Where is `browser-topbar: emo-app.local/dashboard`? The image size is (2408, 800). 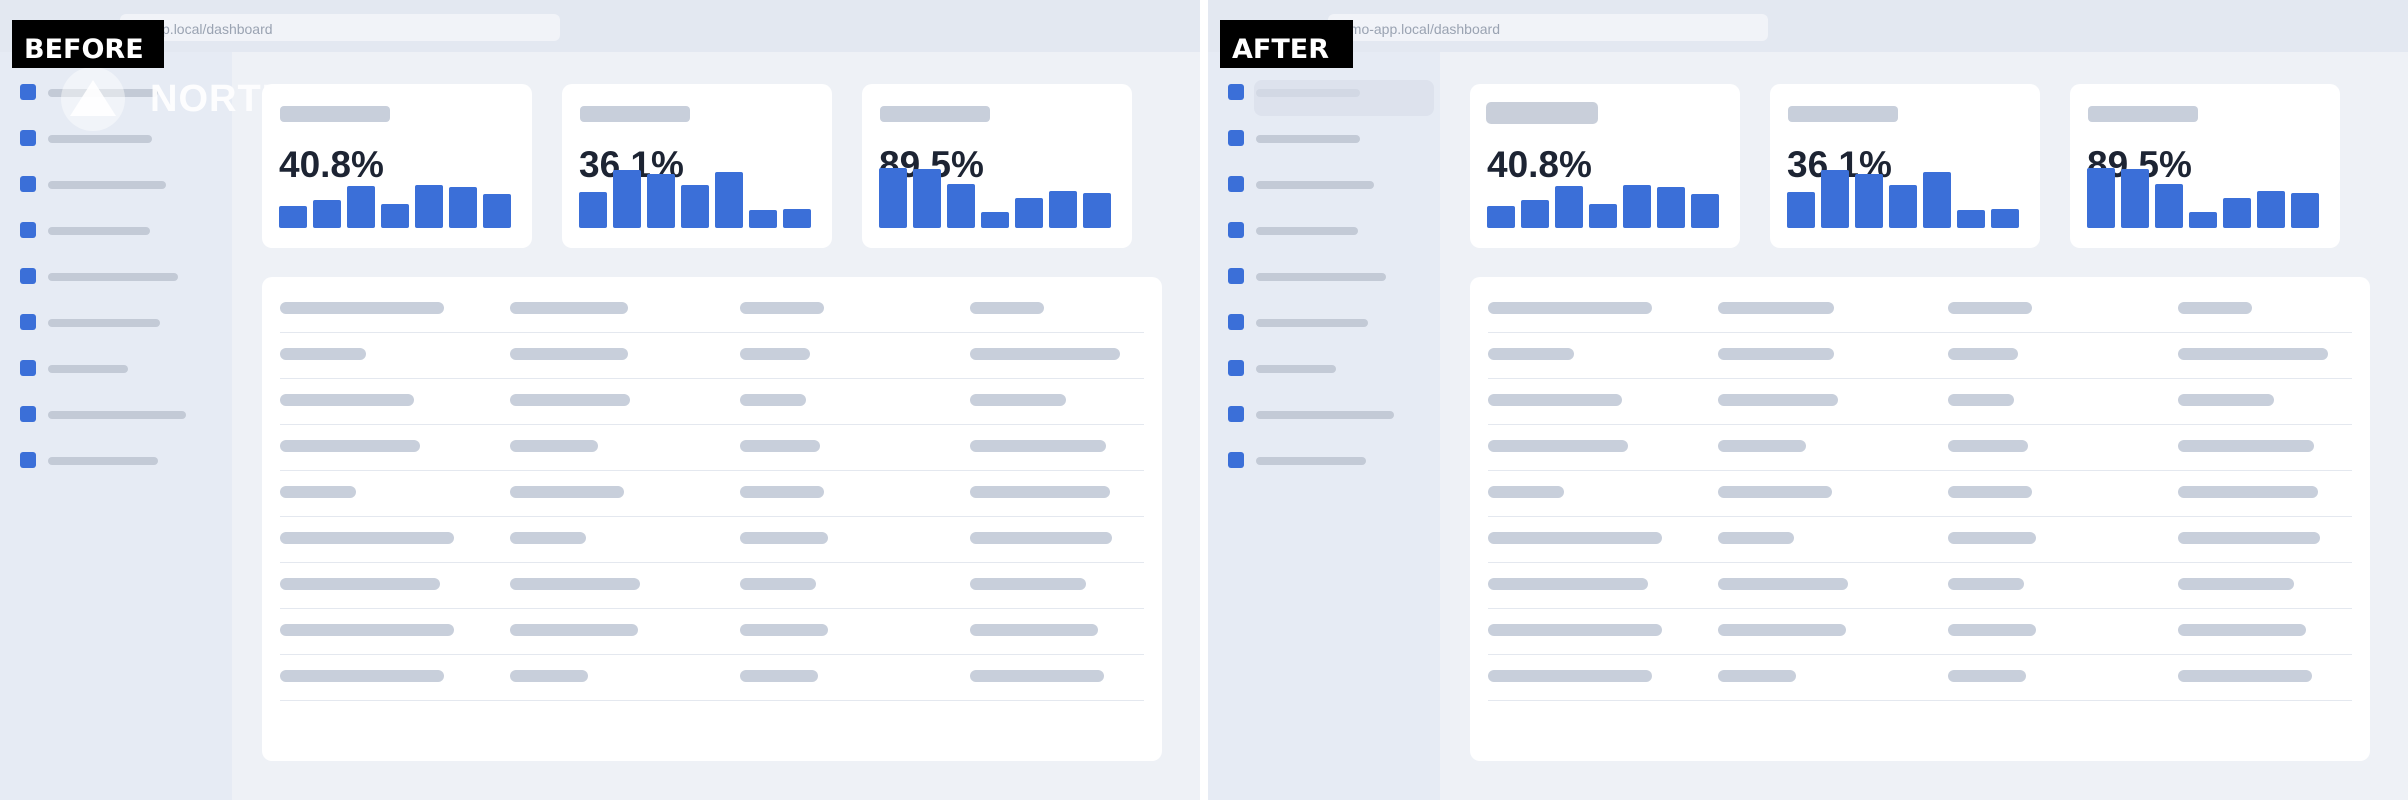 browser-topbar: emo-app.local/dashboard is located at coordinates (1808, 26).